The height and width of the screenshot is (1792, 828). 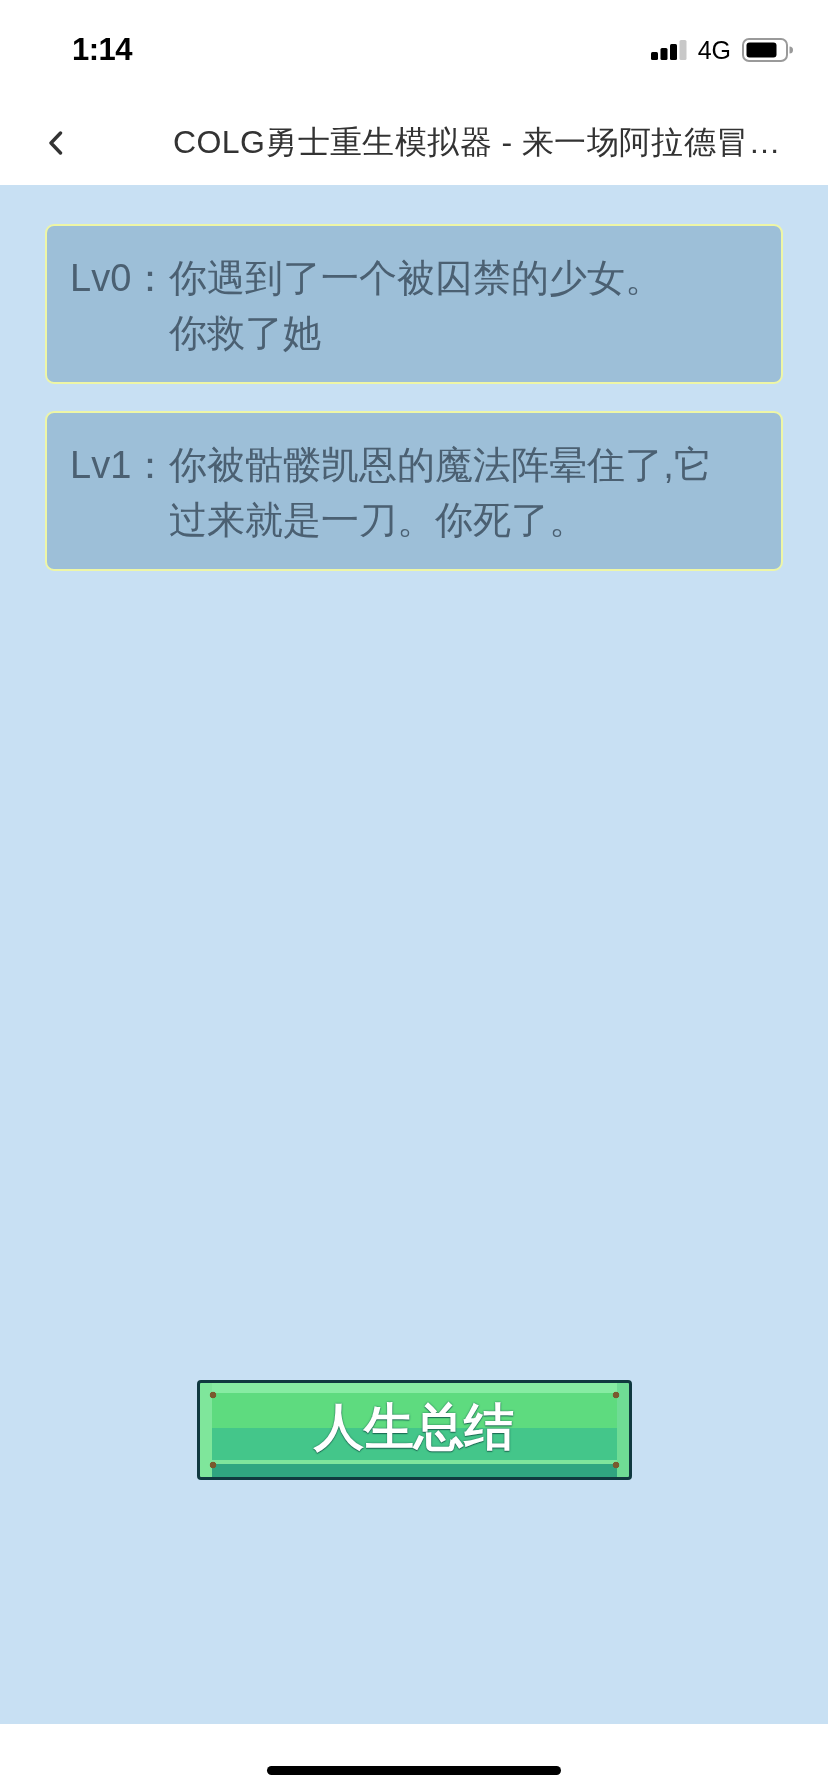 What do you see at coordinates (441, 493) in the screenshot?
I see `event-text: 你被骷髅凯恩的魔法阵晕住了,它过来就是一刀。你死了。` at bounding box center [441, 493].